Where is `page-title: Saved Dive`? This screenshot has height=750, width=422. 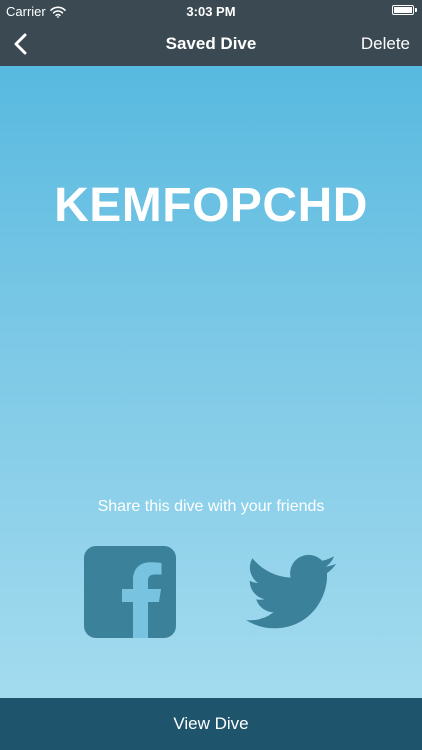
page-title: Saved Dive is located at coordinates (211, 43).